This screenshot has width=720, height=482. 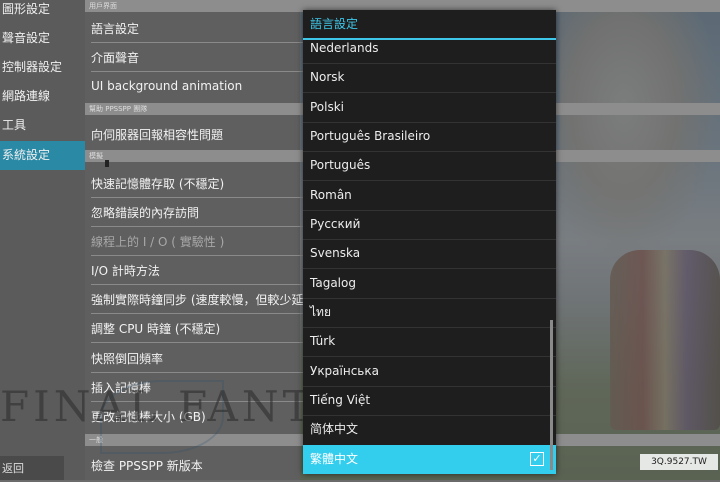 What do you see at coordinates (429, 312) in the screenshot?
I see `language-option-thai: ไทย` at bounding box center [429, 312].